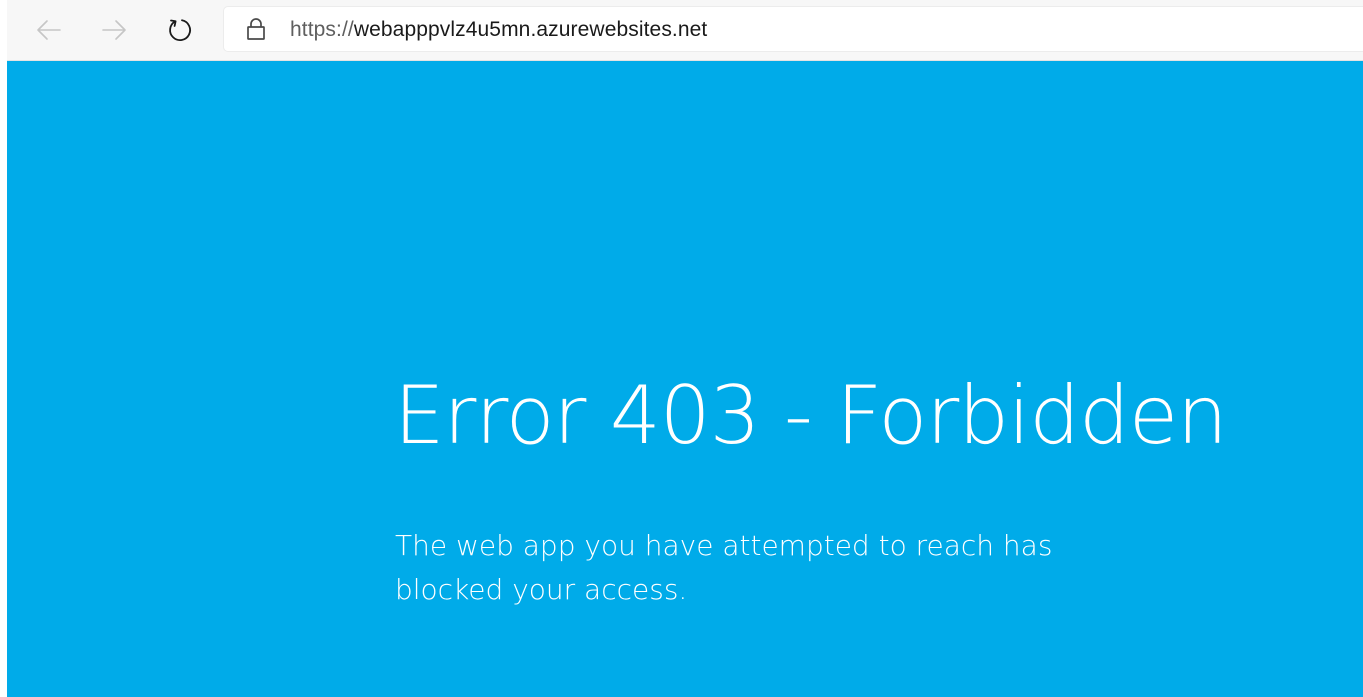 The image size is (1363, 697). I want to click on arrow-left-icon, so click(49, 30).